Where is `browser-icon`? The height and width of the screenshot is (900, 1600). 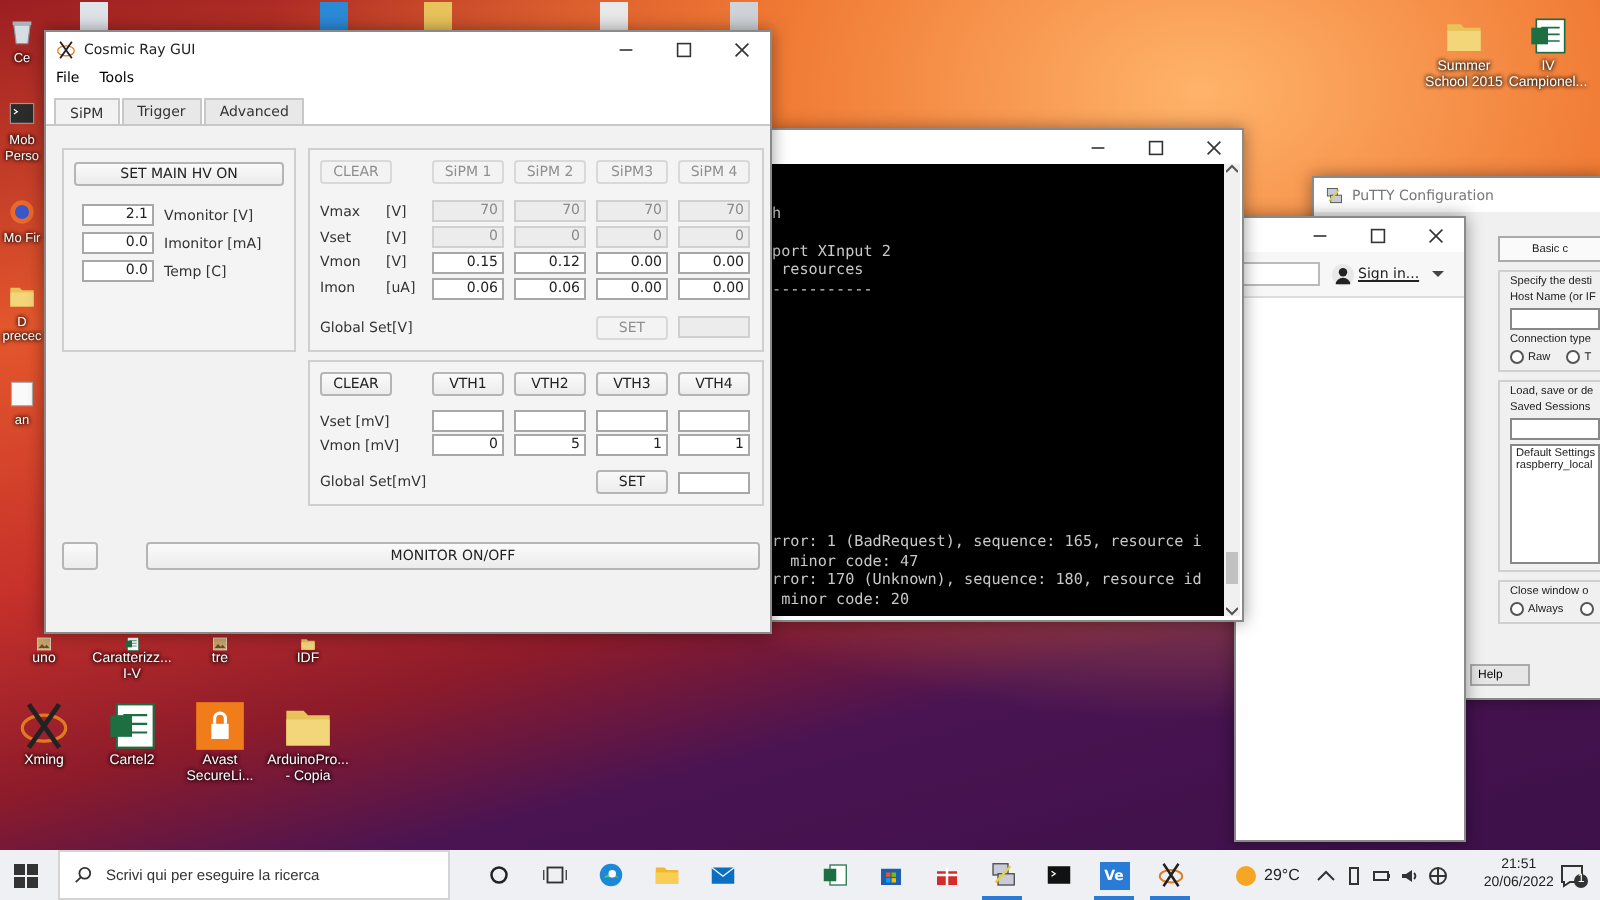 browser-icon is located at coordinates (610, 875).